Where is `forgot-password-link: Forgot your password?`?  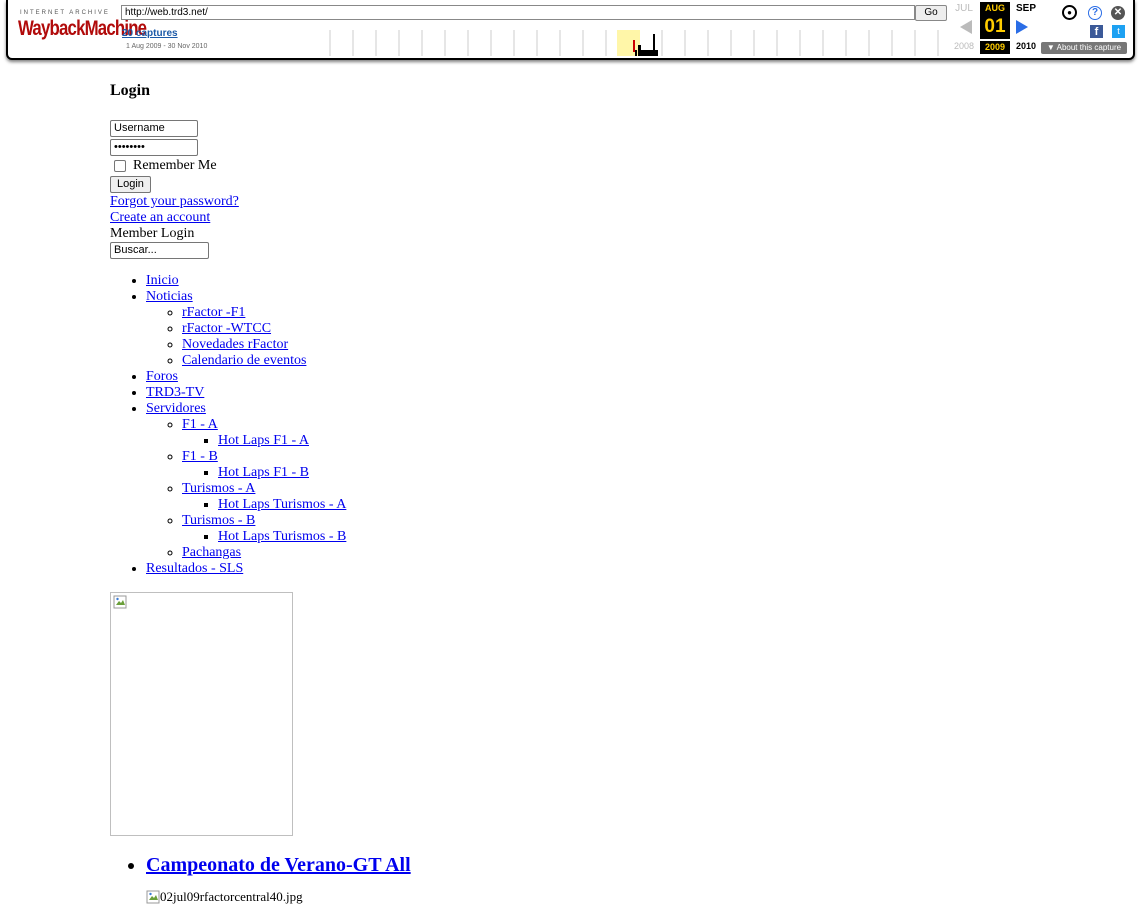 forgot-password-link: Forgot your password? is located at coordinates (174, 201).